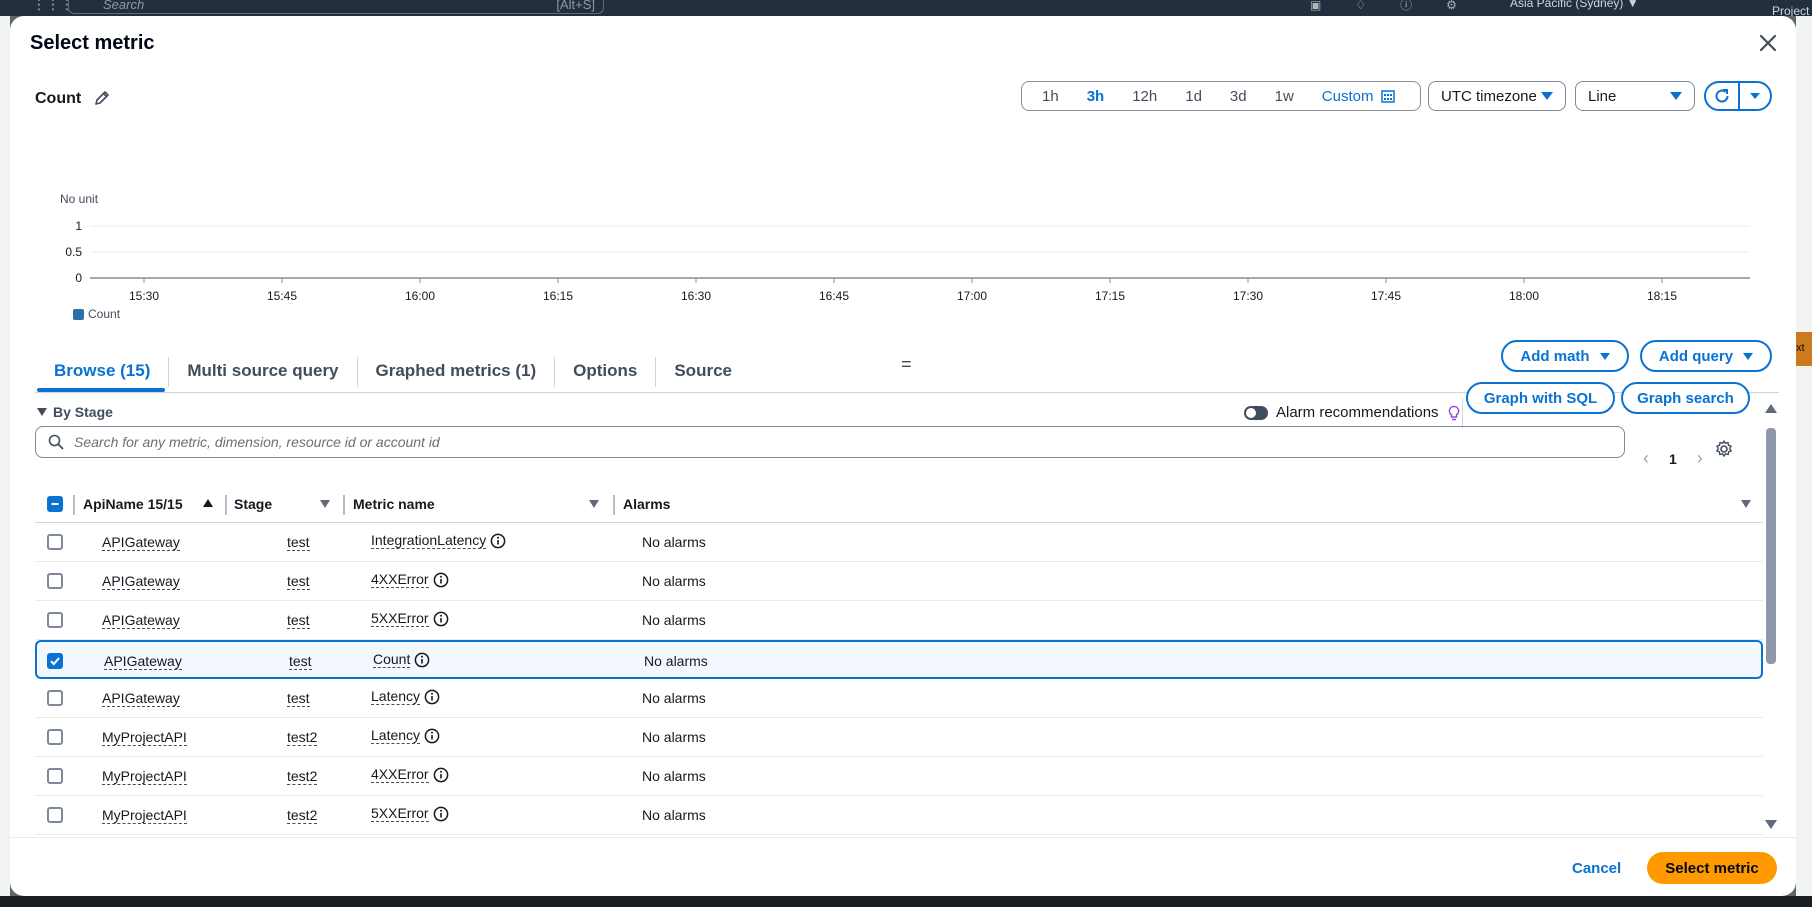  What do you see at coordinates (1565, 356) in the screenshot?
I see `add-math-button: Add math` at bounding box center [1565, 356].